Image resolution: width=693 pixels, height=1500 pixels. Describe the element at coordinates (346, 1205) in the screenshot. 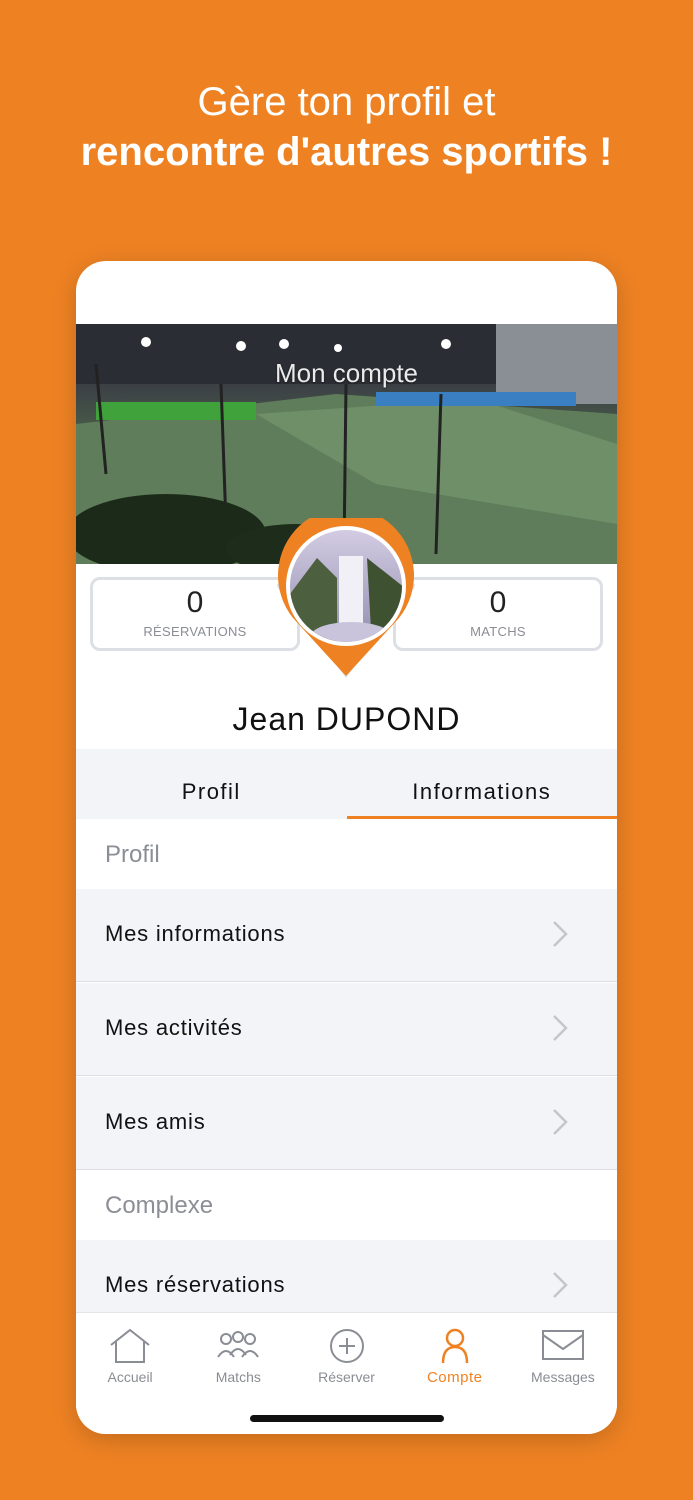

I see `section-header-complexe: Complexe` at that location.